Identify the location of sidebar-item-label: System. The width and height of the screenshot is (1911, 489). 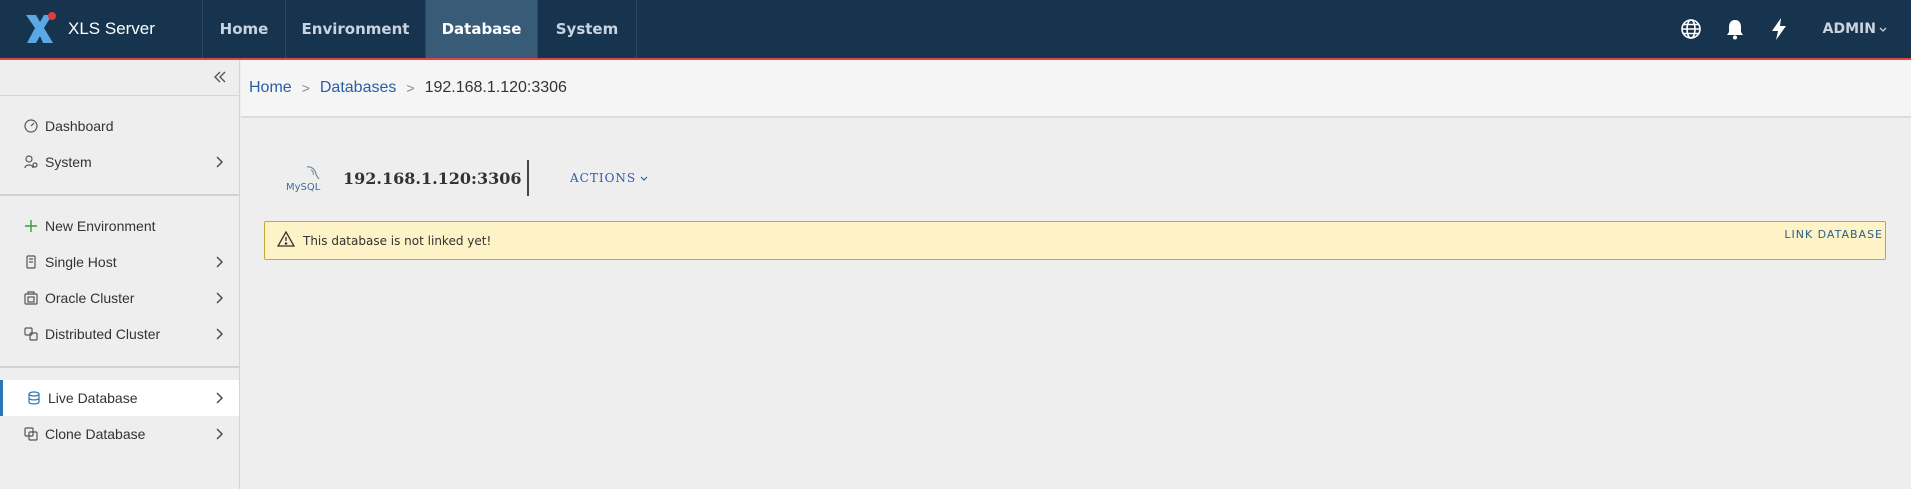
(68, 162).